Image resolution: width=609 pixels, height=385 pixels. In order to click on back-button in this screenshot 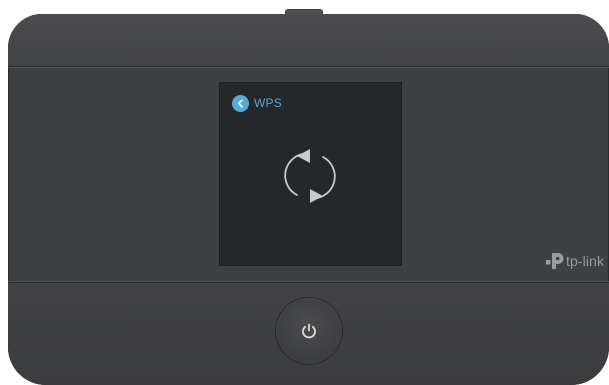, I will do `click(240, 103)`.